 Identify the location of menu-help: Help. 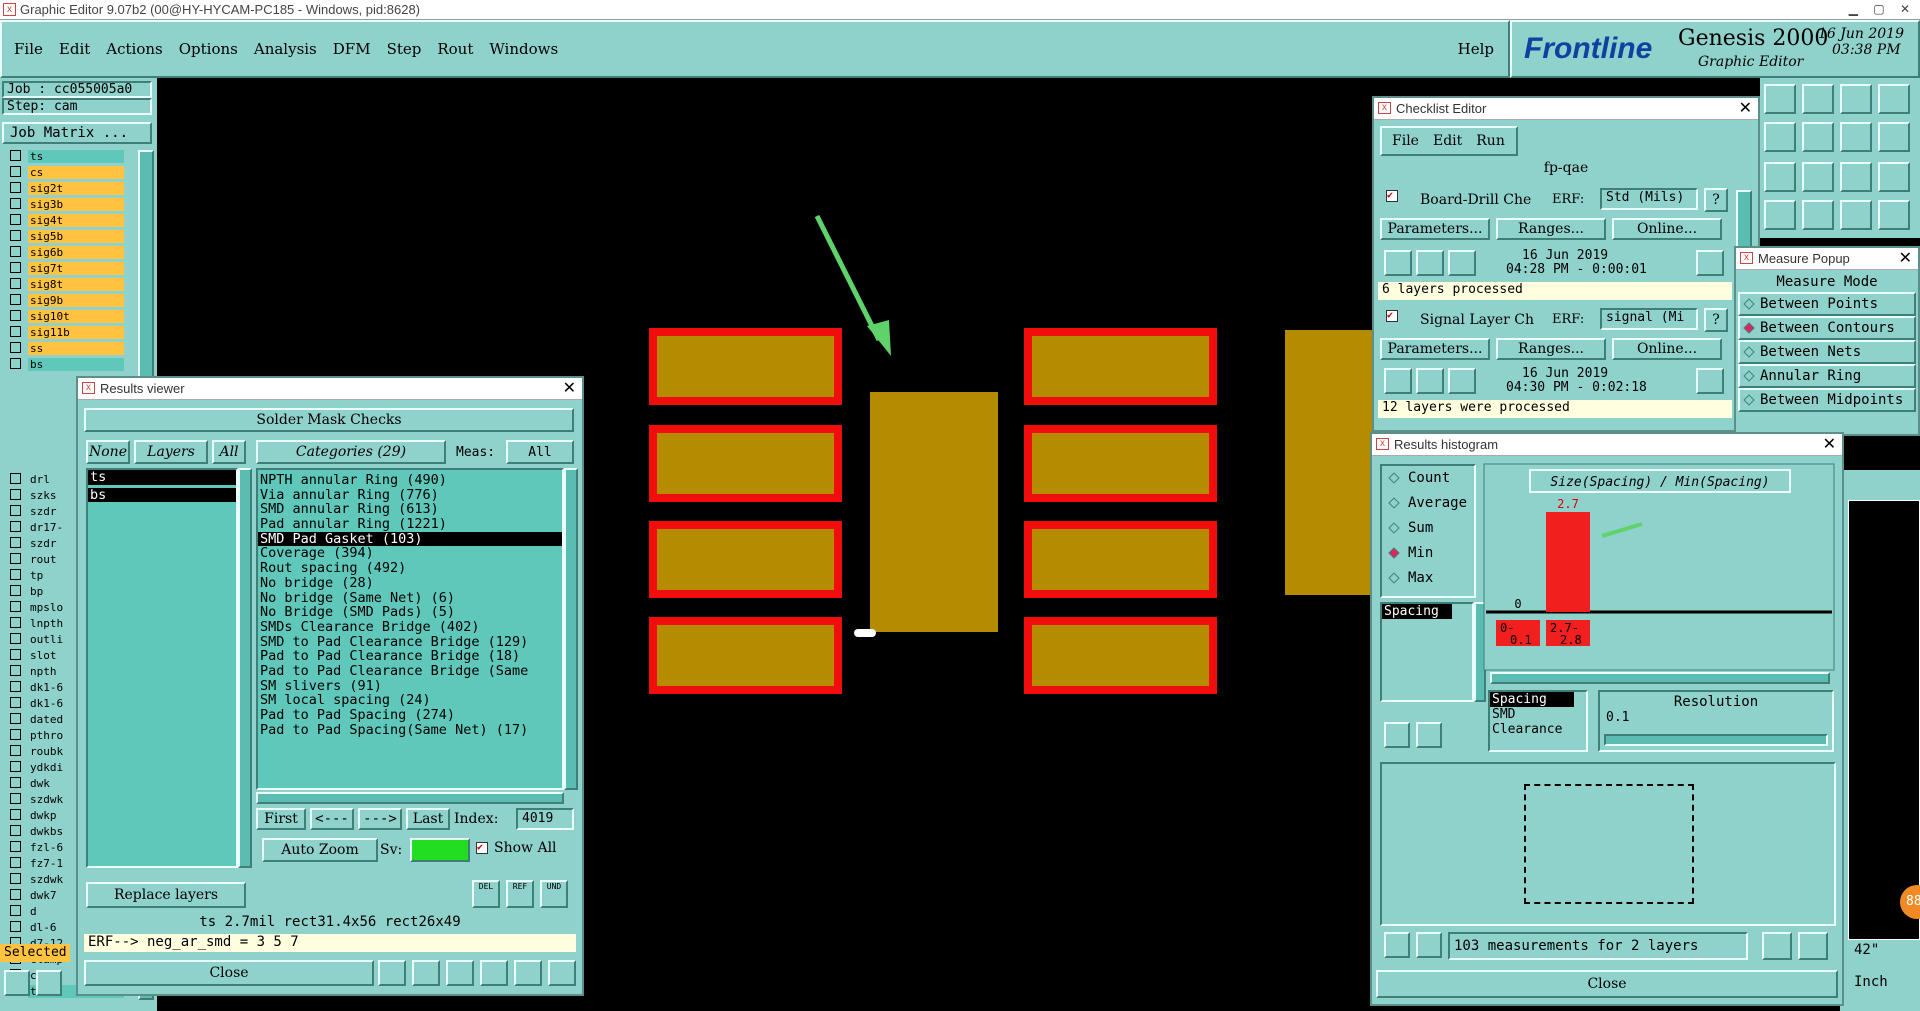
(1476, 49).